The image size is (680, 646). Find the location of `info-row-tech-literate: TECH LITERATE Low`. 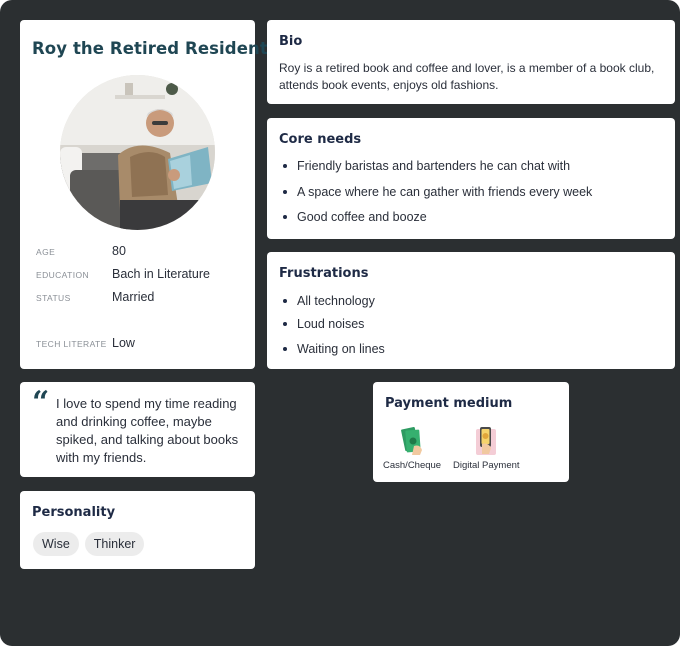

info-row-tech-literate: TECH LITERATE Low is located at coordinates (141, 344).